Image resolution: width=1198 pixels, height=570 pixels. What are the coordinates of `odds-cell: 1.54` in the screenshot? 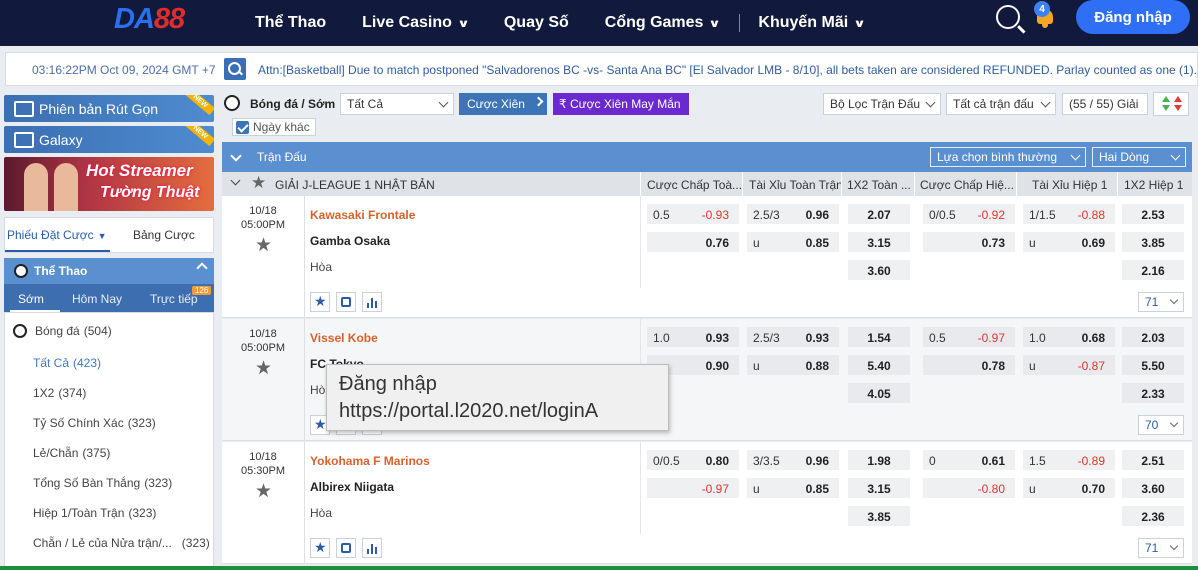 It's located at (879, 337).